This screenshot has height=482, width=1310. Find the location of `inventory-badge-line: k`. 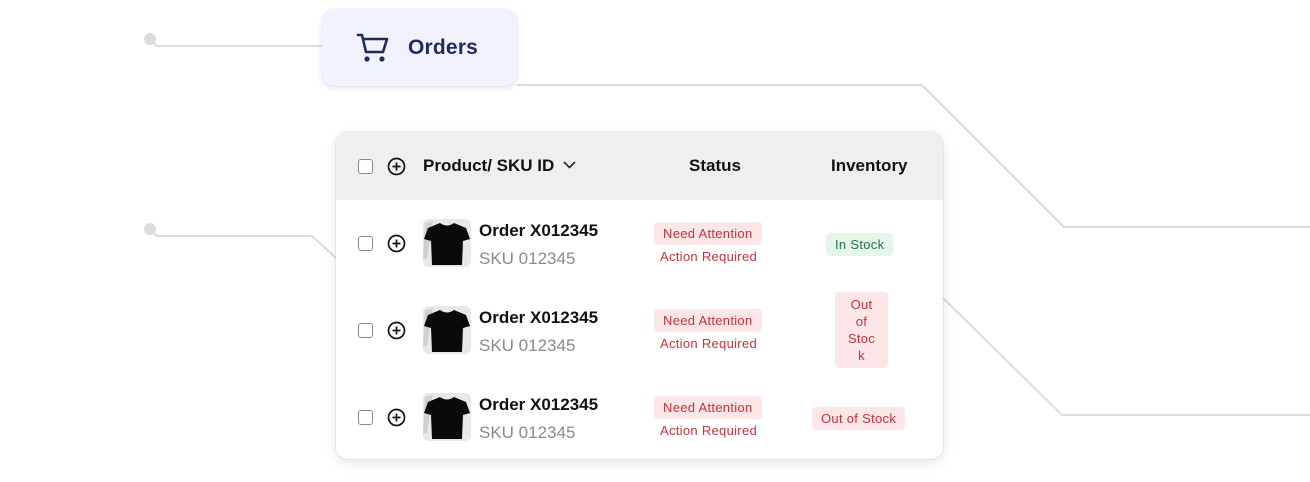

inventory-badge-line: k is located at coordinates (861, 355).